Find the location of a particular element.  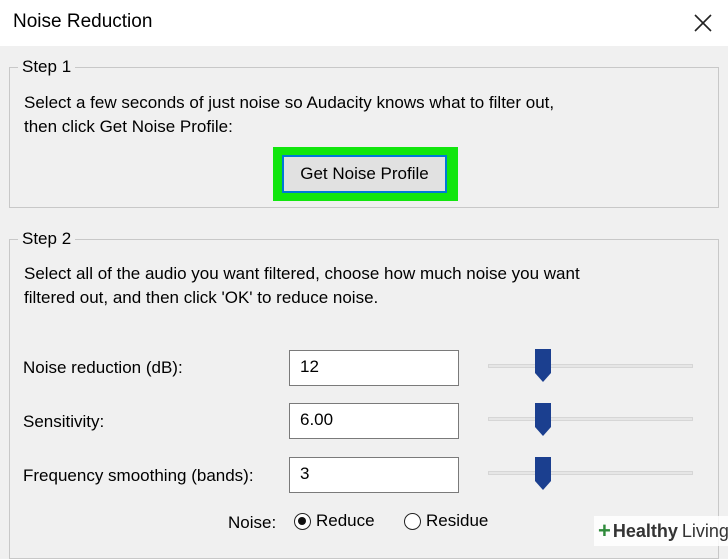

radio-residue: Residue is located at coordinates (446, 521).